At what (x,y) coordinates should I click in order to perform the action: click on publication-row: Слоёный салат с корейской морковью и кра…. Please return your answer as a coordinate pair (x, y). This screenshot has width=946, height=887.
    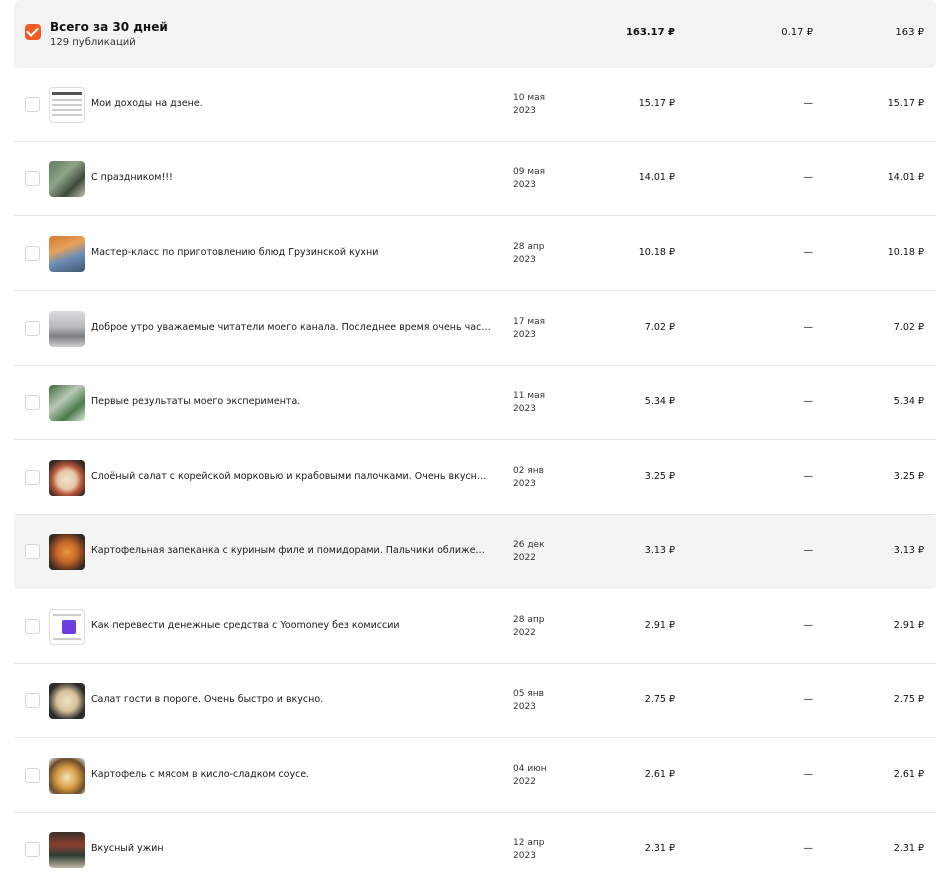
    Looking at the image, I should click on (475, 478).